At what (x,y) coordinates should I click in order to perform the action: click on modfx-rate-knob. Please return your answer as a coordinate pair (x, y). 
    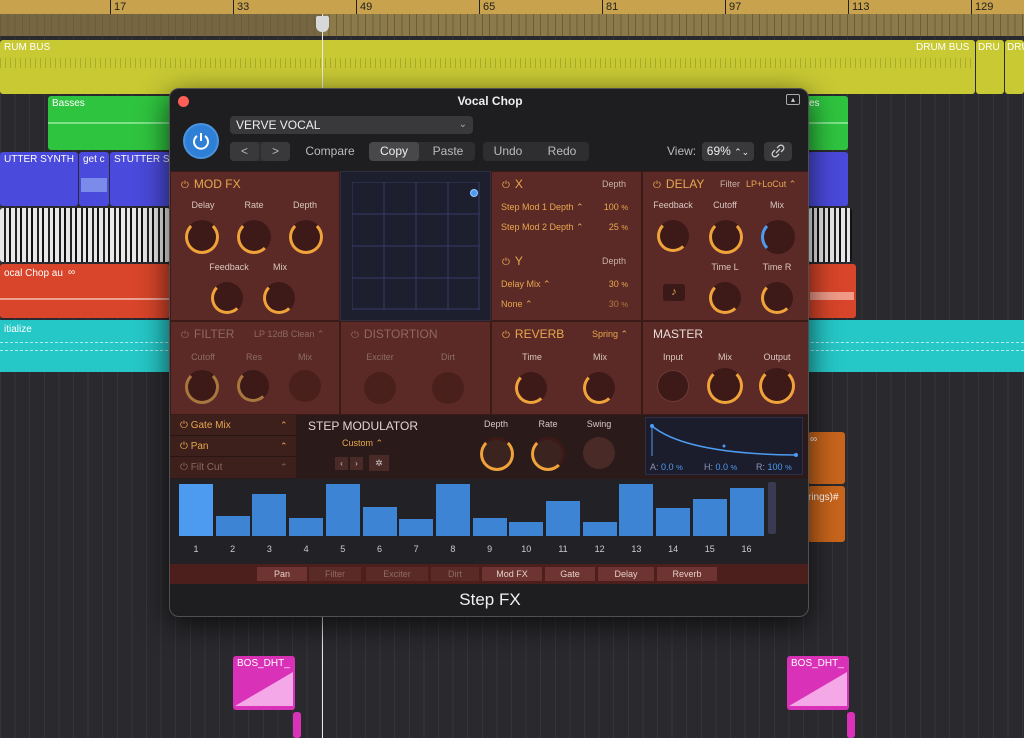
    Looking at the image, I should click on (254, 237).